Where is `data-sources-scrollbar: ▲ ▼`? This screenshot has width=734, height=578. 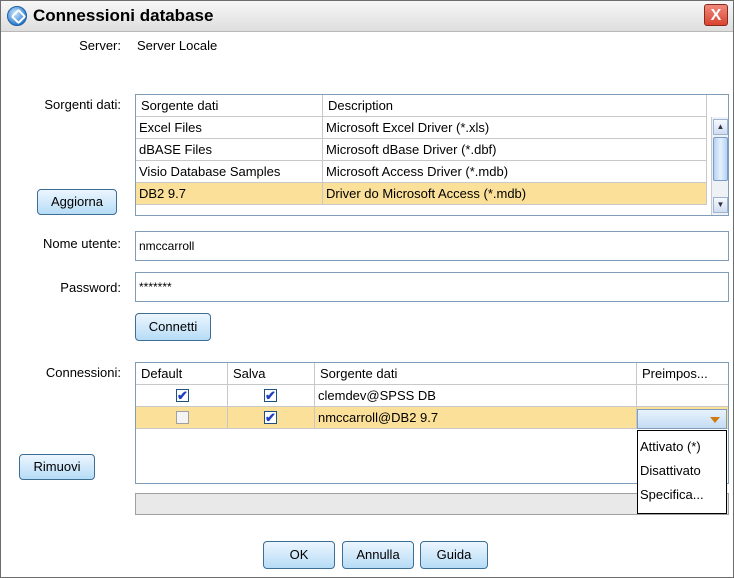 data-sources-scrollbar: ▲ ▼ is located at coordinates (719, 166).